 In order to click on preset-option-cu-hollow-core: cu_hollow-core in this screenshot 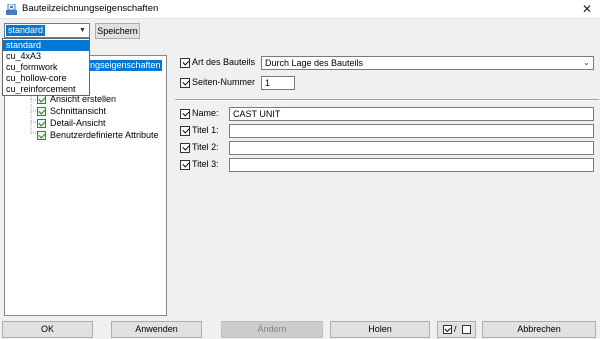, I will do `click(46, 78)`.